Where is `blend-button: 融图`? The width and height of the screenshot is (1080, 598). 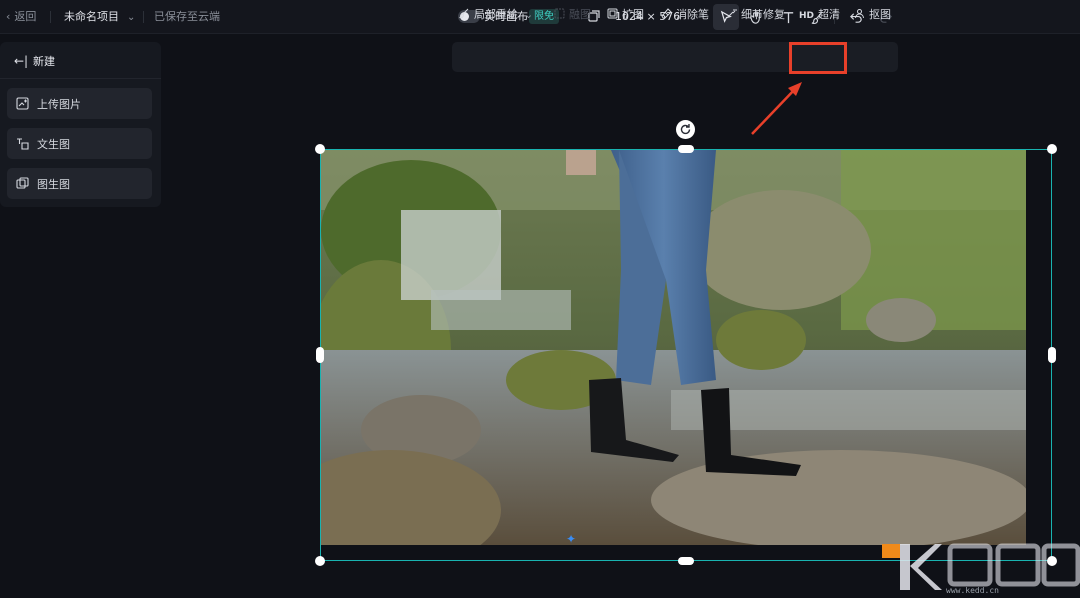
blend-button: 融图 is located at coordinates (572, 15).